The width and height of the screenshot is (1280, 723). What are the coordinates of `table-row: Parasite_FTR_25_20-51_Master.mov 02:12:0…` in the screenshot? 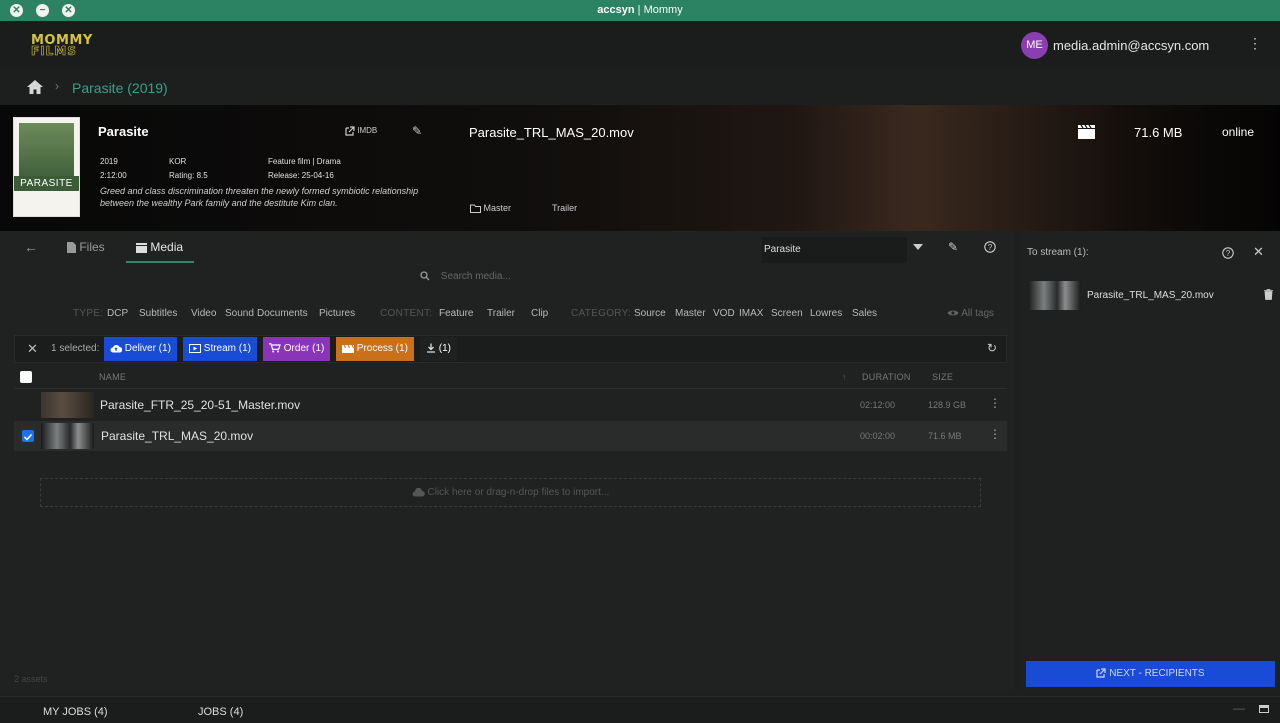 It's located at (510, 405).